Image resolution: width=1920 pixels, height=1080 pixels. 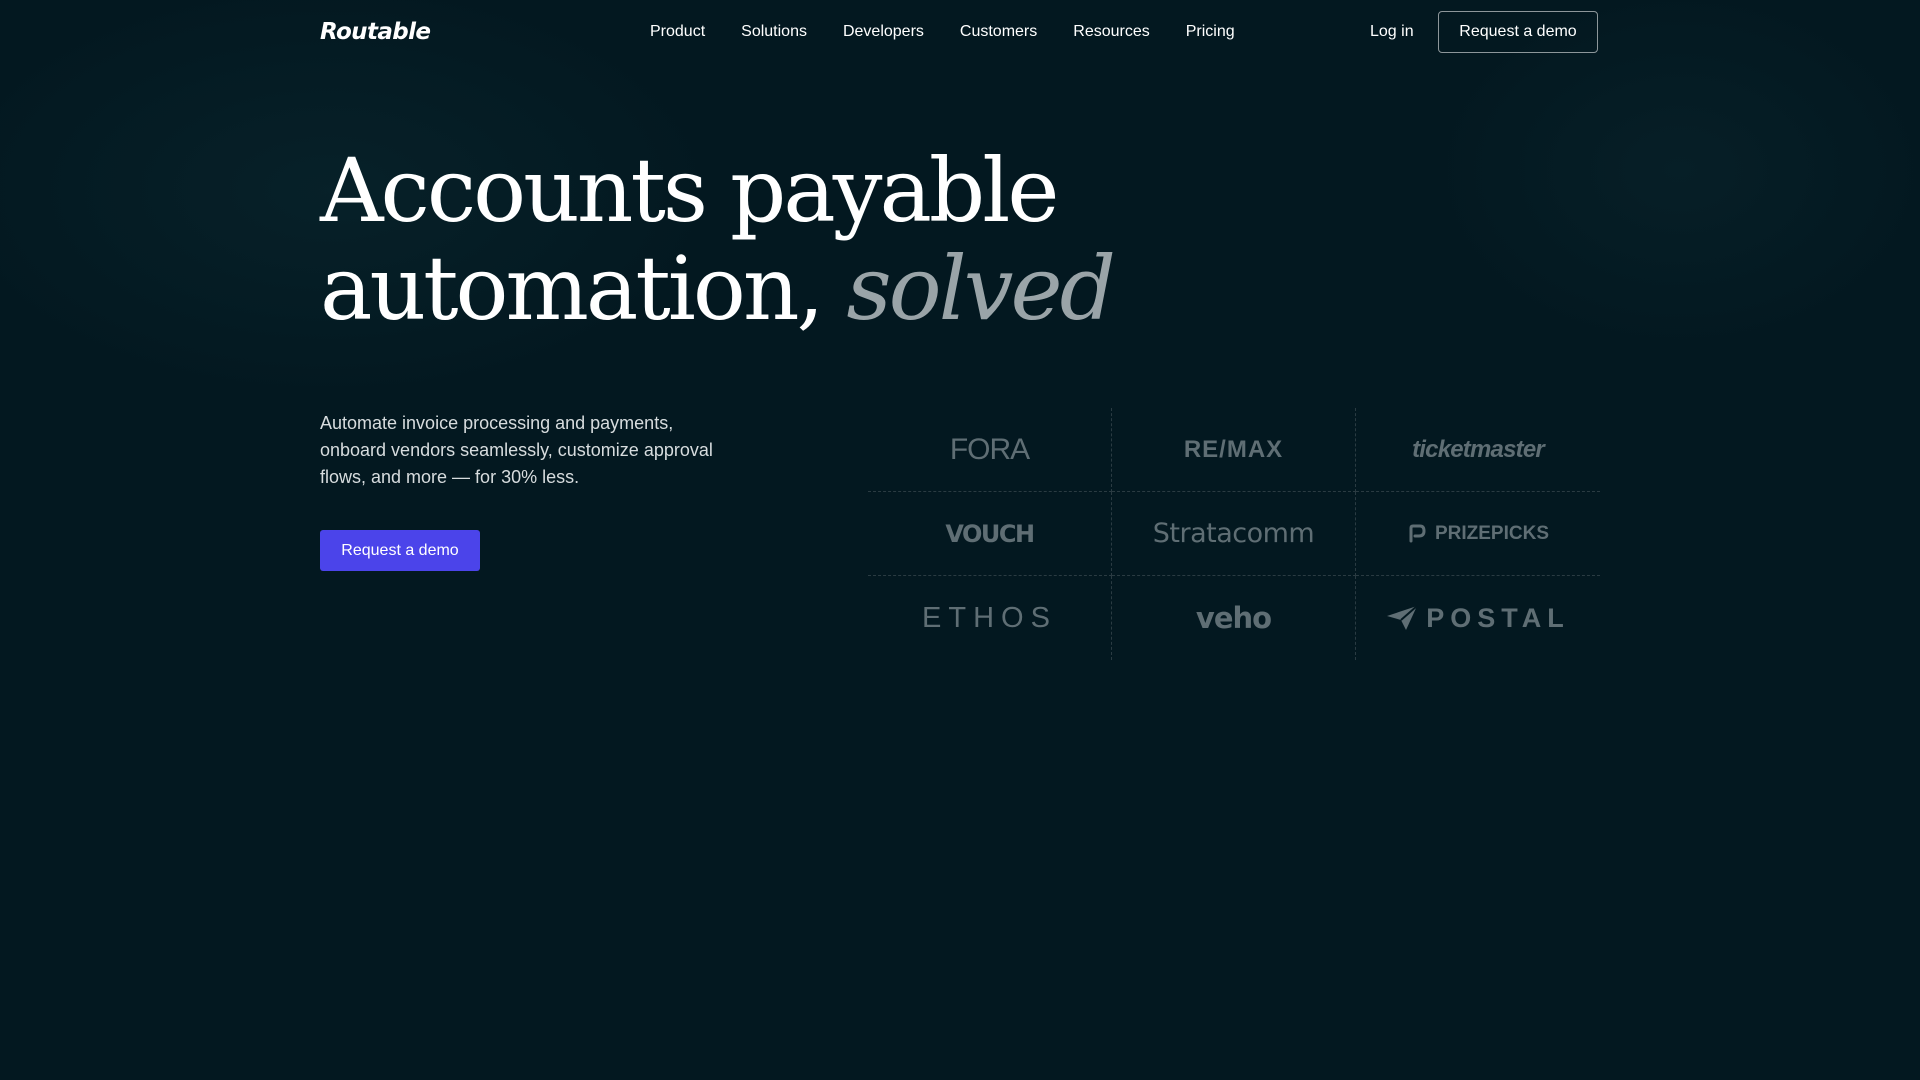 I want to click on logo-cell: ETHOS, so click(x=990, y=618).